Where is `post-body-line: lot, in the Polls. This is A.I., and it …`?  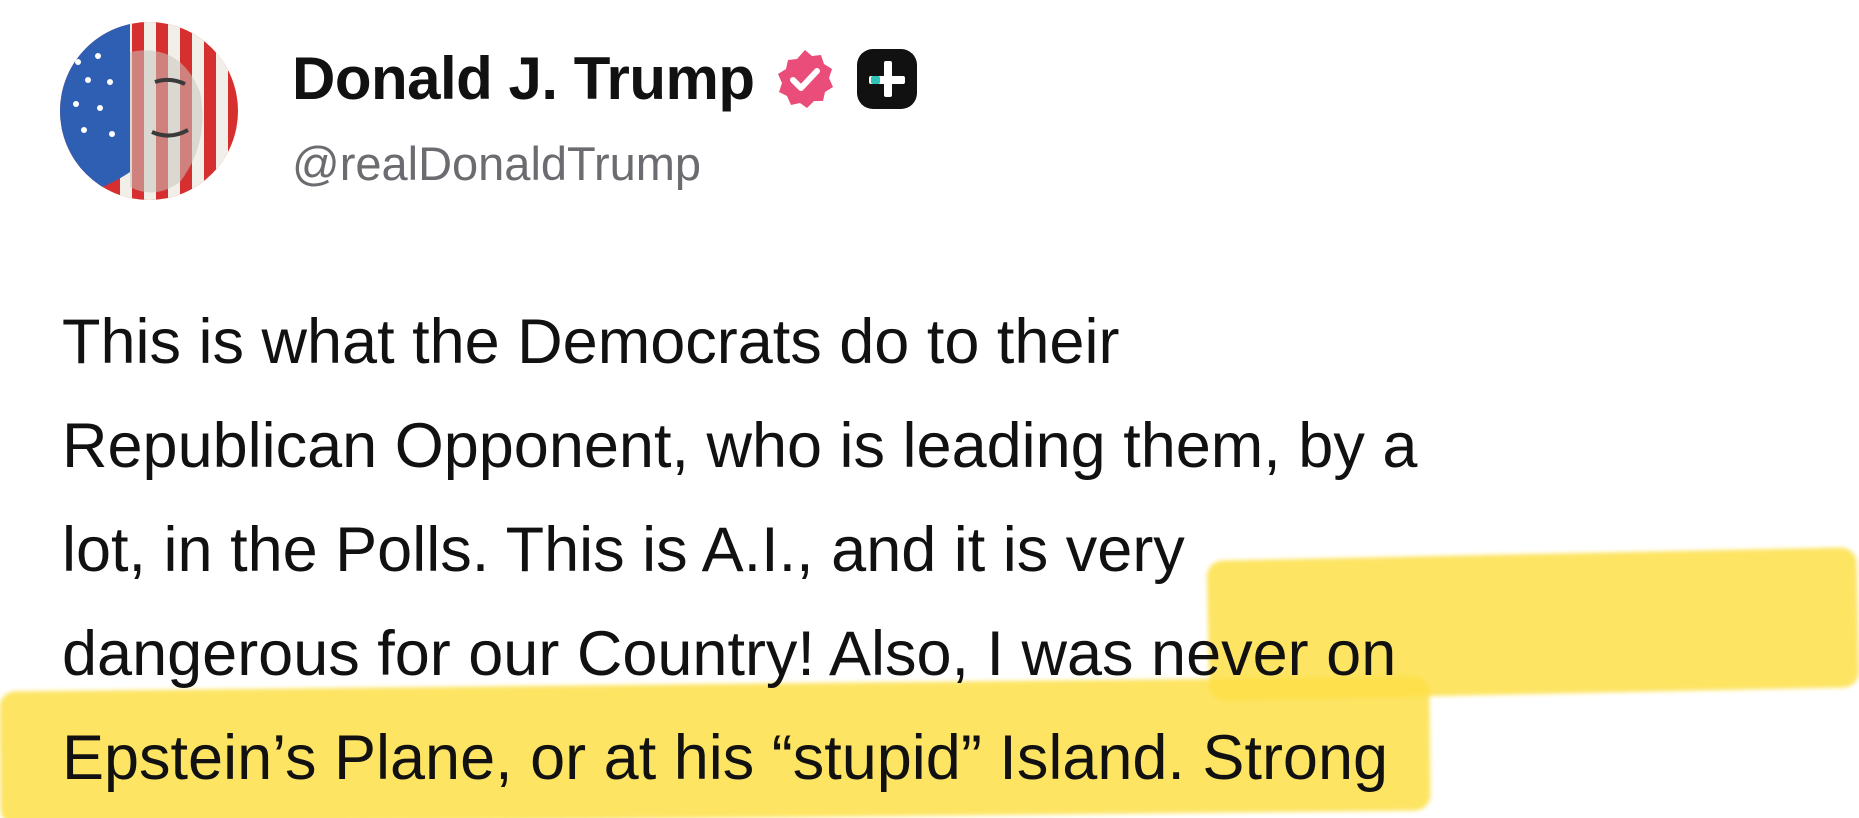 post-body-line: lot, in the Polls. This is A.I., and it … is located at coordinates (623, 550).